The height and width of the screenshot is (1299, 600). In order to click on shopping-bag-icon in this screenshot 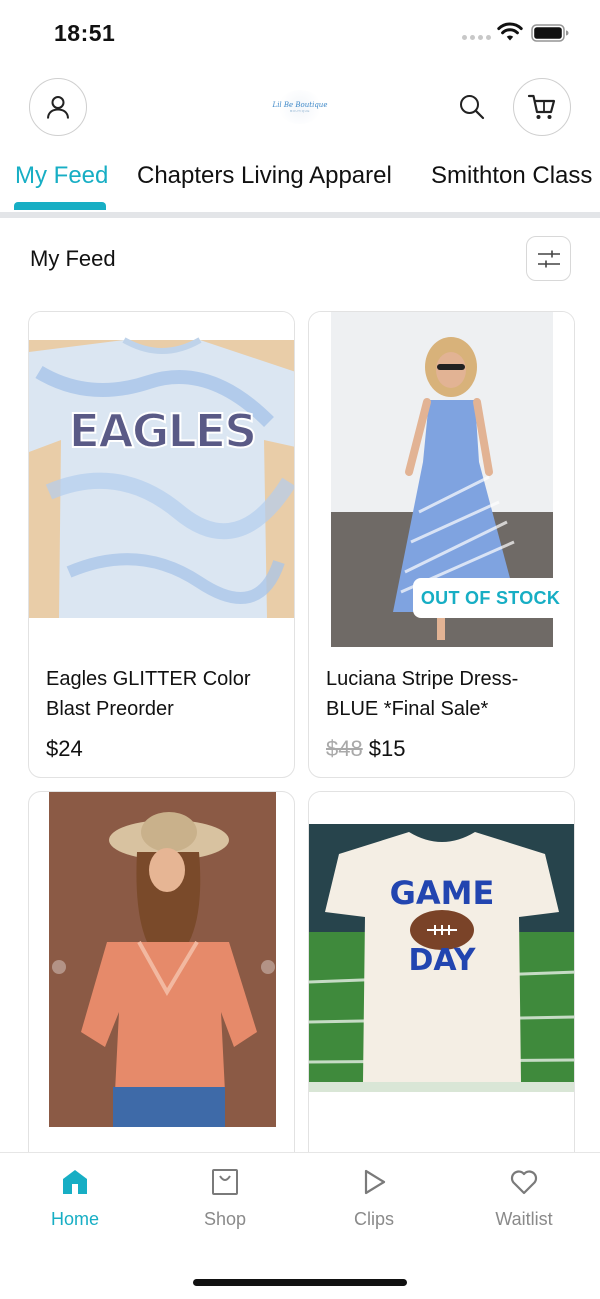, I will do `click(225, 1182)`.